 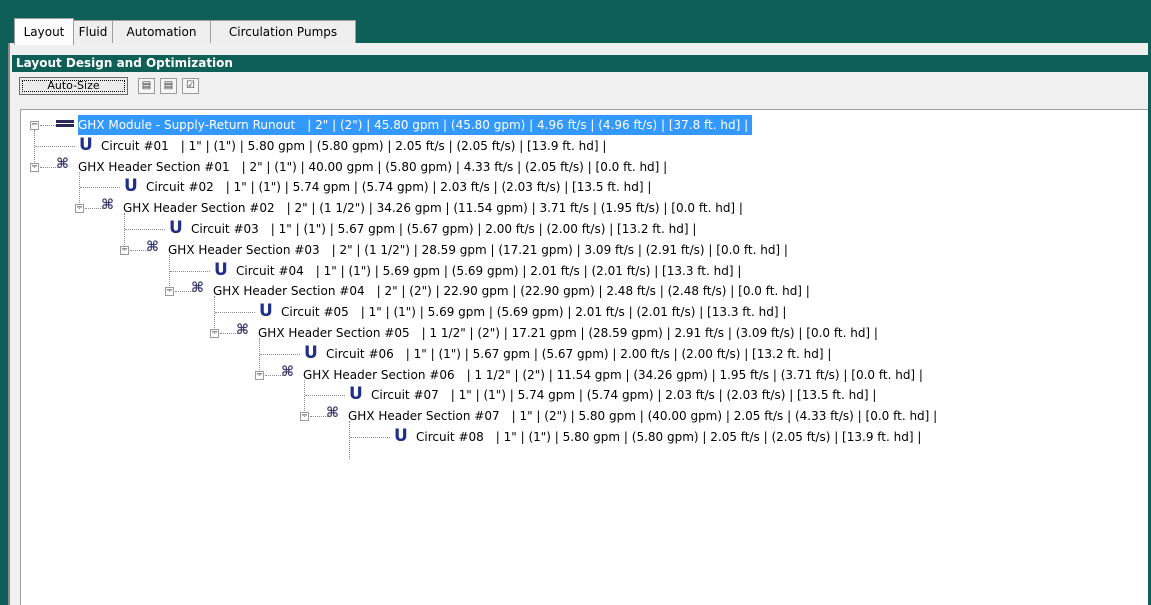 What do you see at coordinates (154, 166) in the screenshot?
I see `tree-node-label: GHX Header Section #01` at bounding box center [154, 166].